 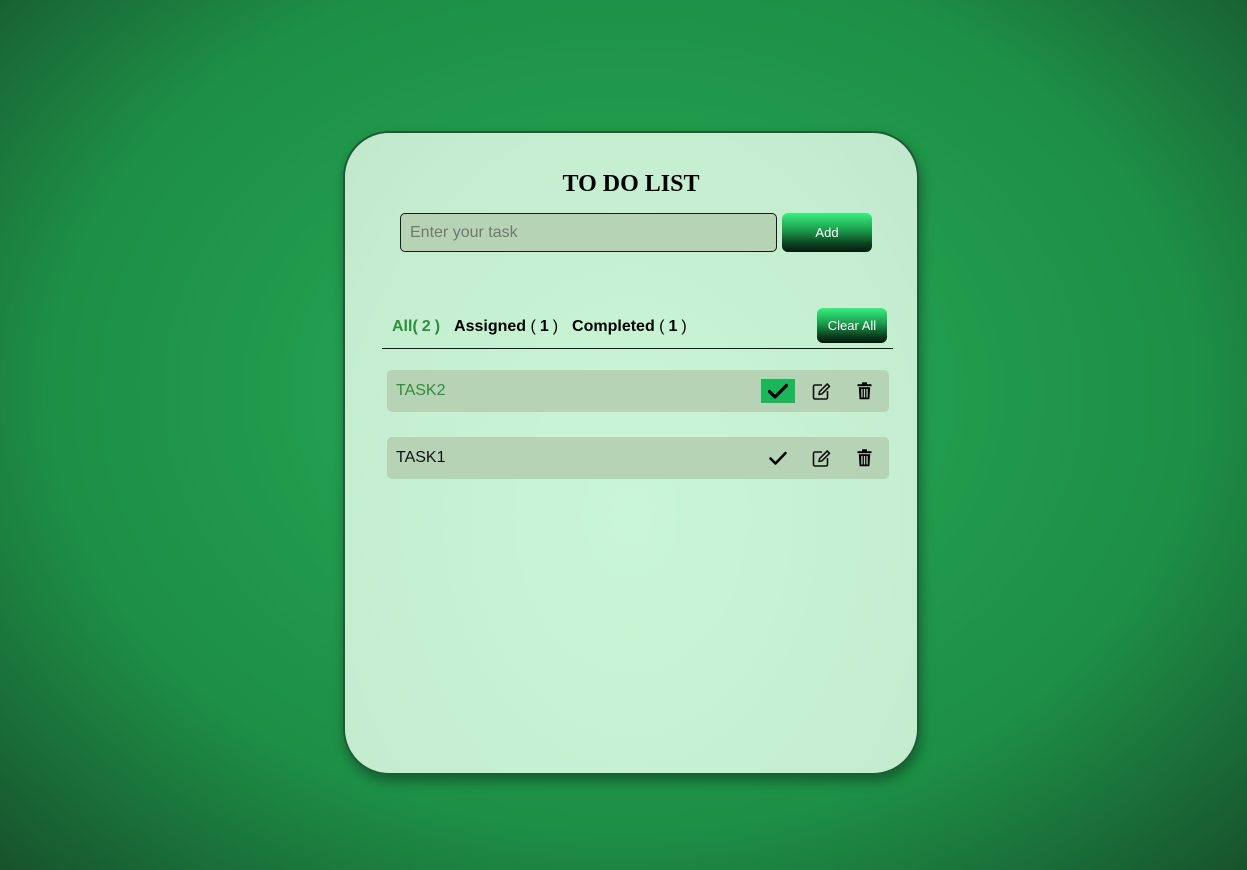 I want to click on task-text: TASK1, so click(x=421, y=457).